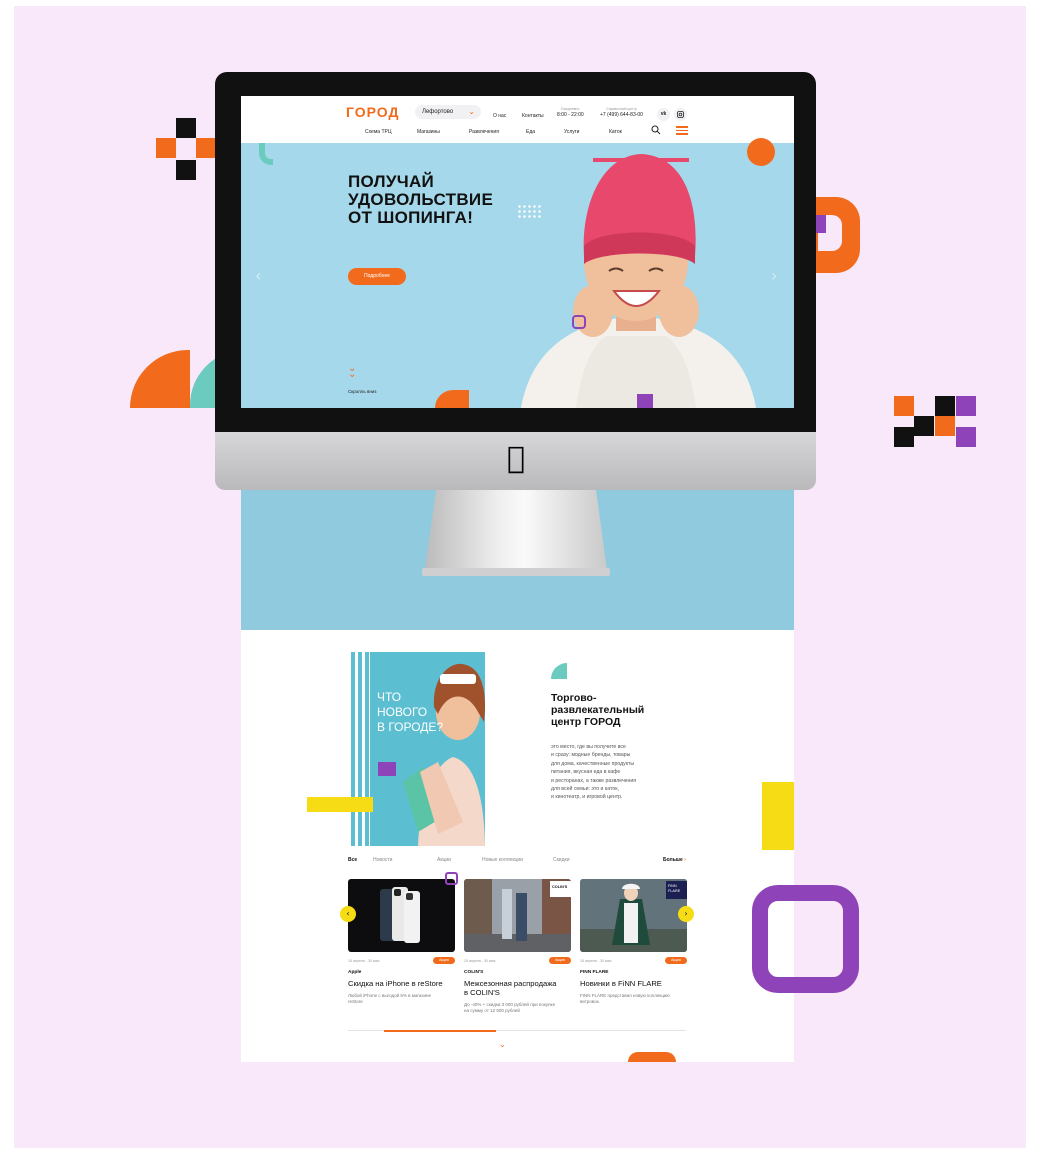 Image resolution: width=1040 pixels, height=1155 pixels. I want to click on hero-title: ПОЛУЧАЙ УДОВОЛЬСТВИЕ ОТ ШОПИНГА!, so click(420, 200).